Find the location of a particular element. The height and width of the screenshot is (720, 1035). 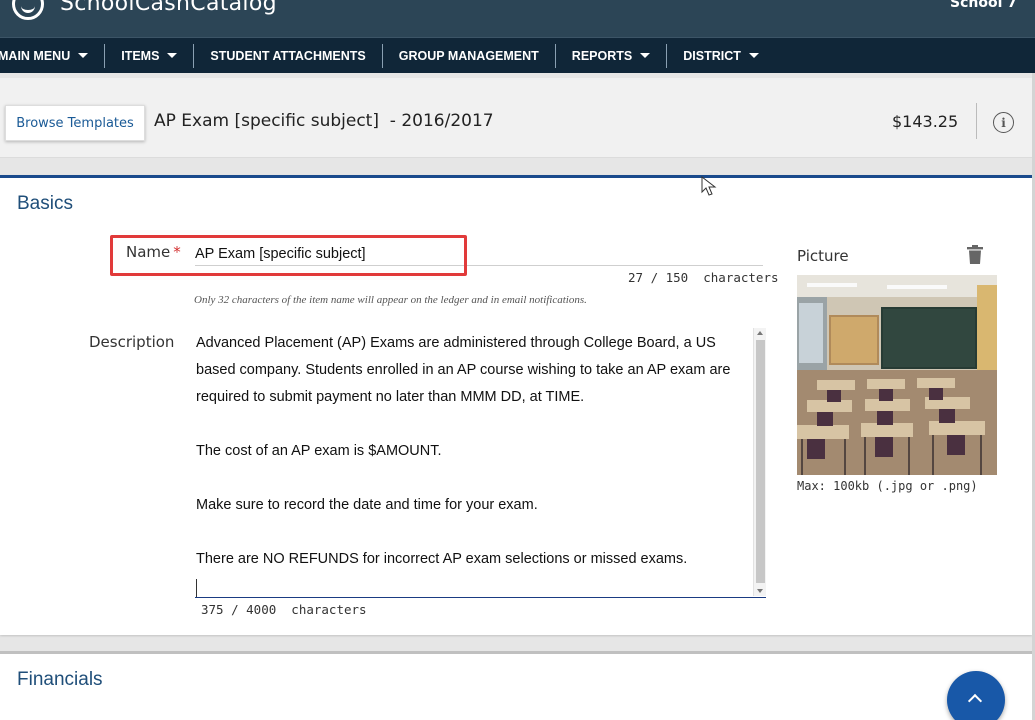

name-label-text: Name is located at coordinates (148, 252).